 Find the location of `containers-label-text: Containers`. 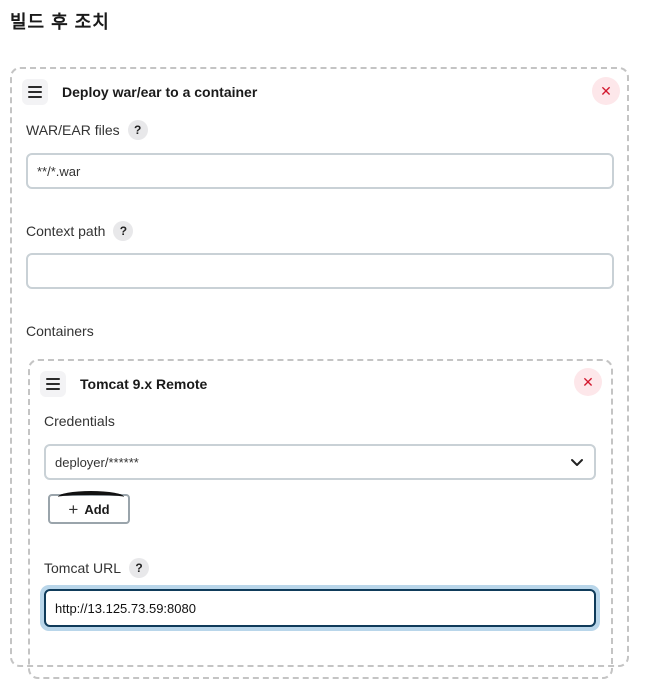

containers-label-text: Containers is located at coordinates (60, 331).